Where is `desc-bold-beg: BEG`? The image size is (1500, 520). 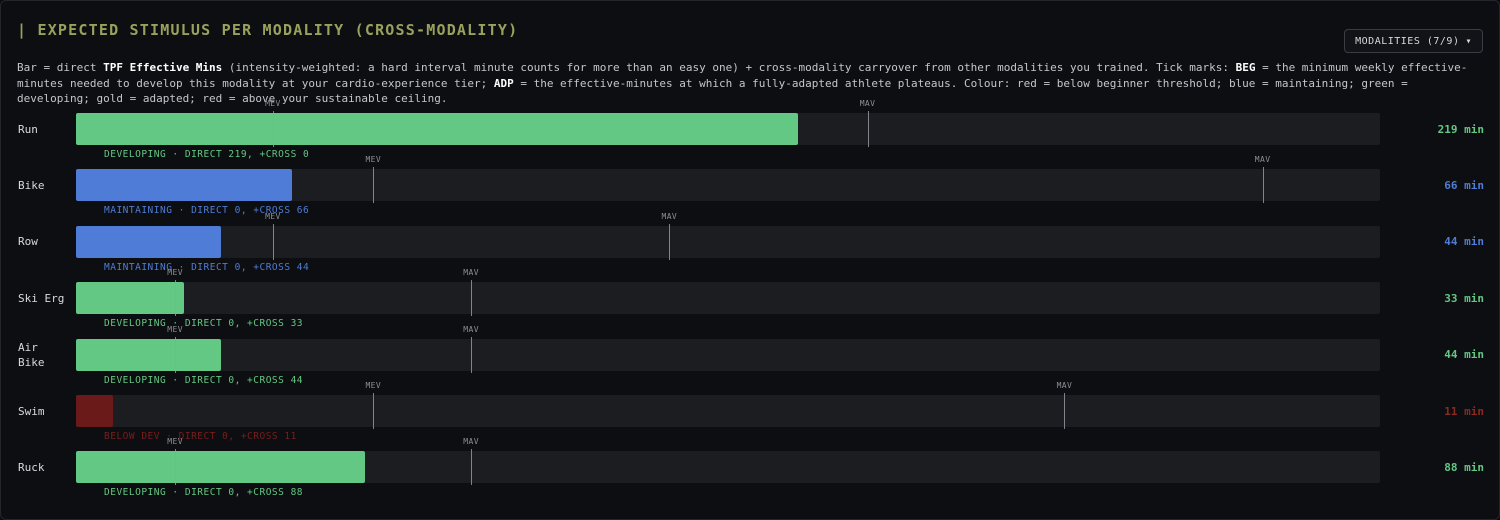
desc-bold-beg: BEG is located at coordinates (1245, 67).